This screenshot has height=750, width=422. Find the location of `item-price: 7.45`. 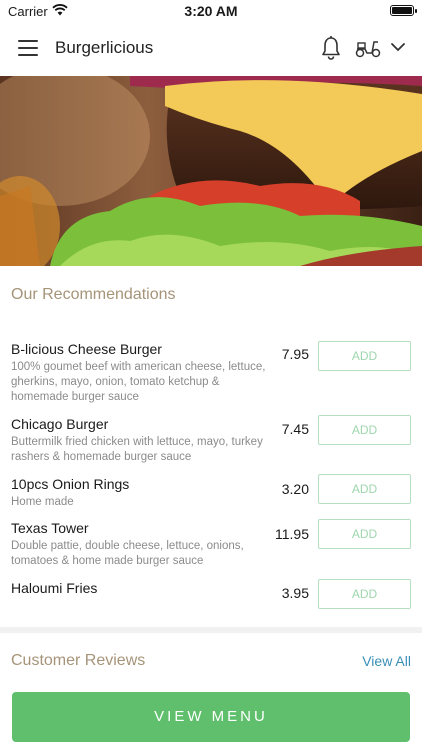

item-price: 7.45 is located at coordinates (295, 429).